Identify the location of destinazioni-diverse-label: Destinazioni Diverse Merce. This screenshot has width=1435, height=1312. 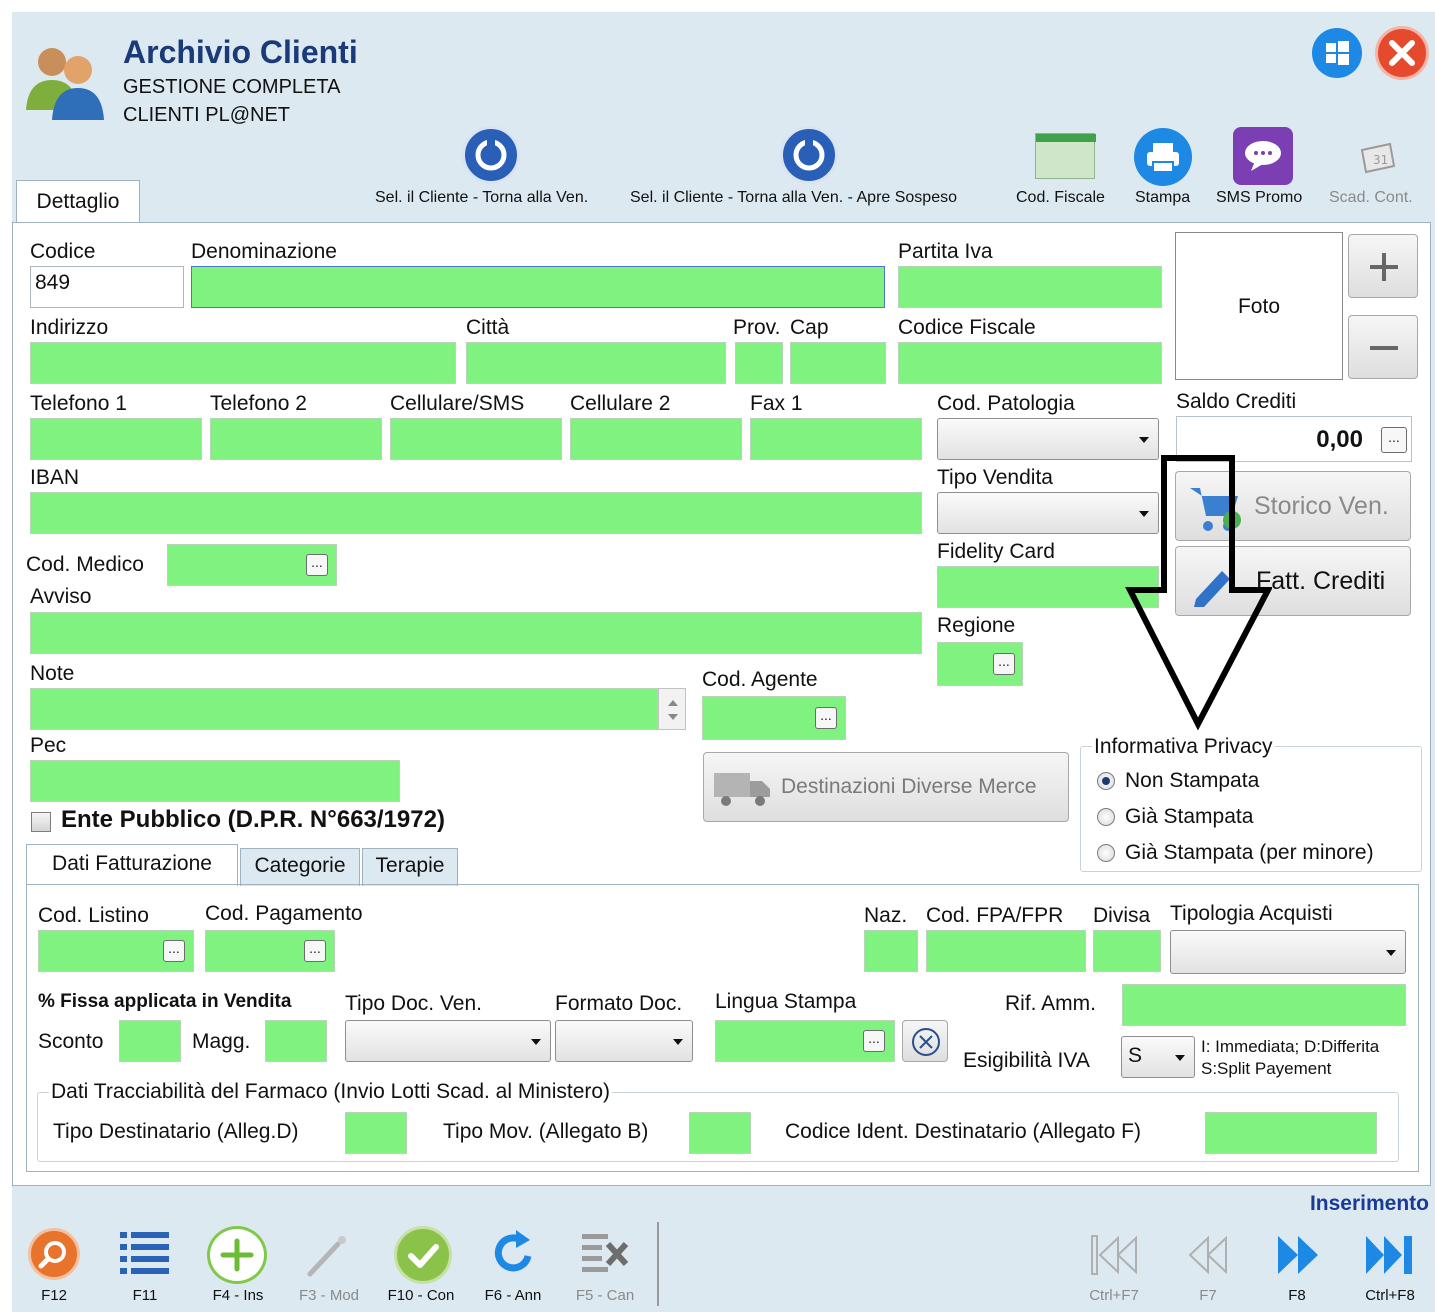
(909, 786).